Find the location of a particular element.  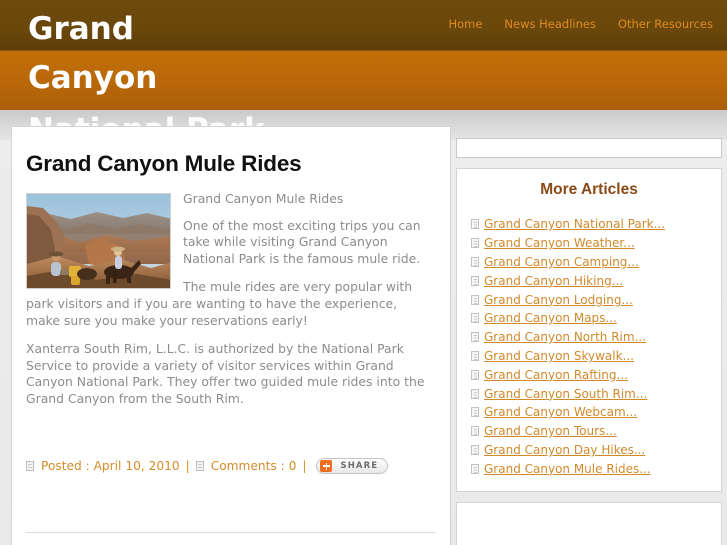

nav-link-home: Home is located at coordinates (465, 24).